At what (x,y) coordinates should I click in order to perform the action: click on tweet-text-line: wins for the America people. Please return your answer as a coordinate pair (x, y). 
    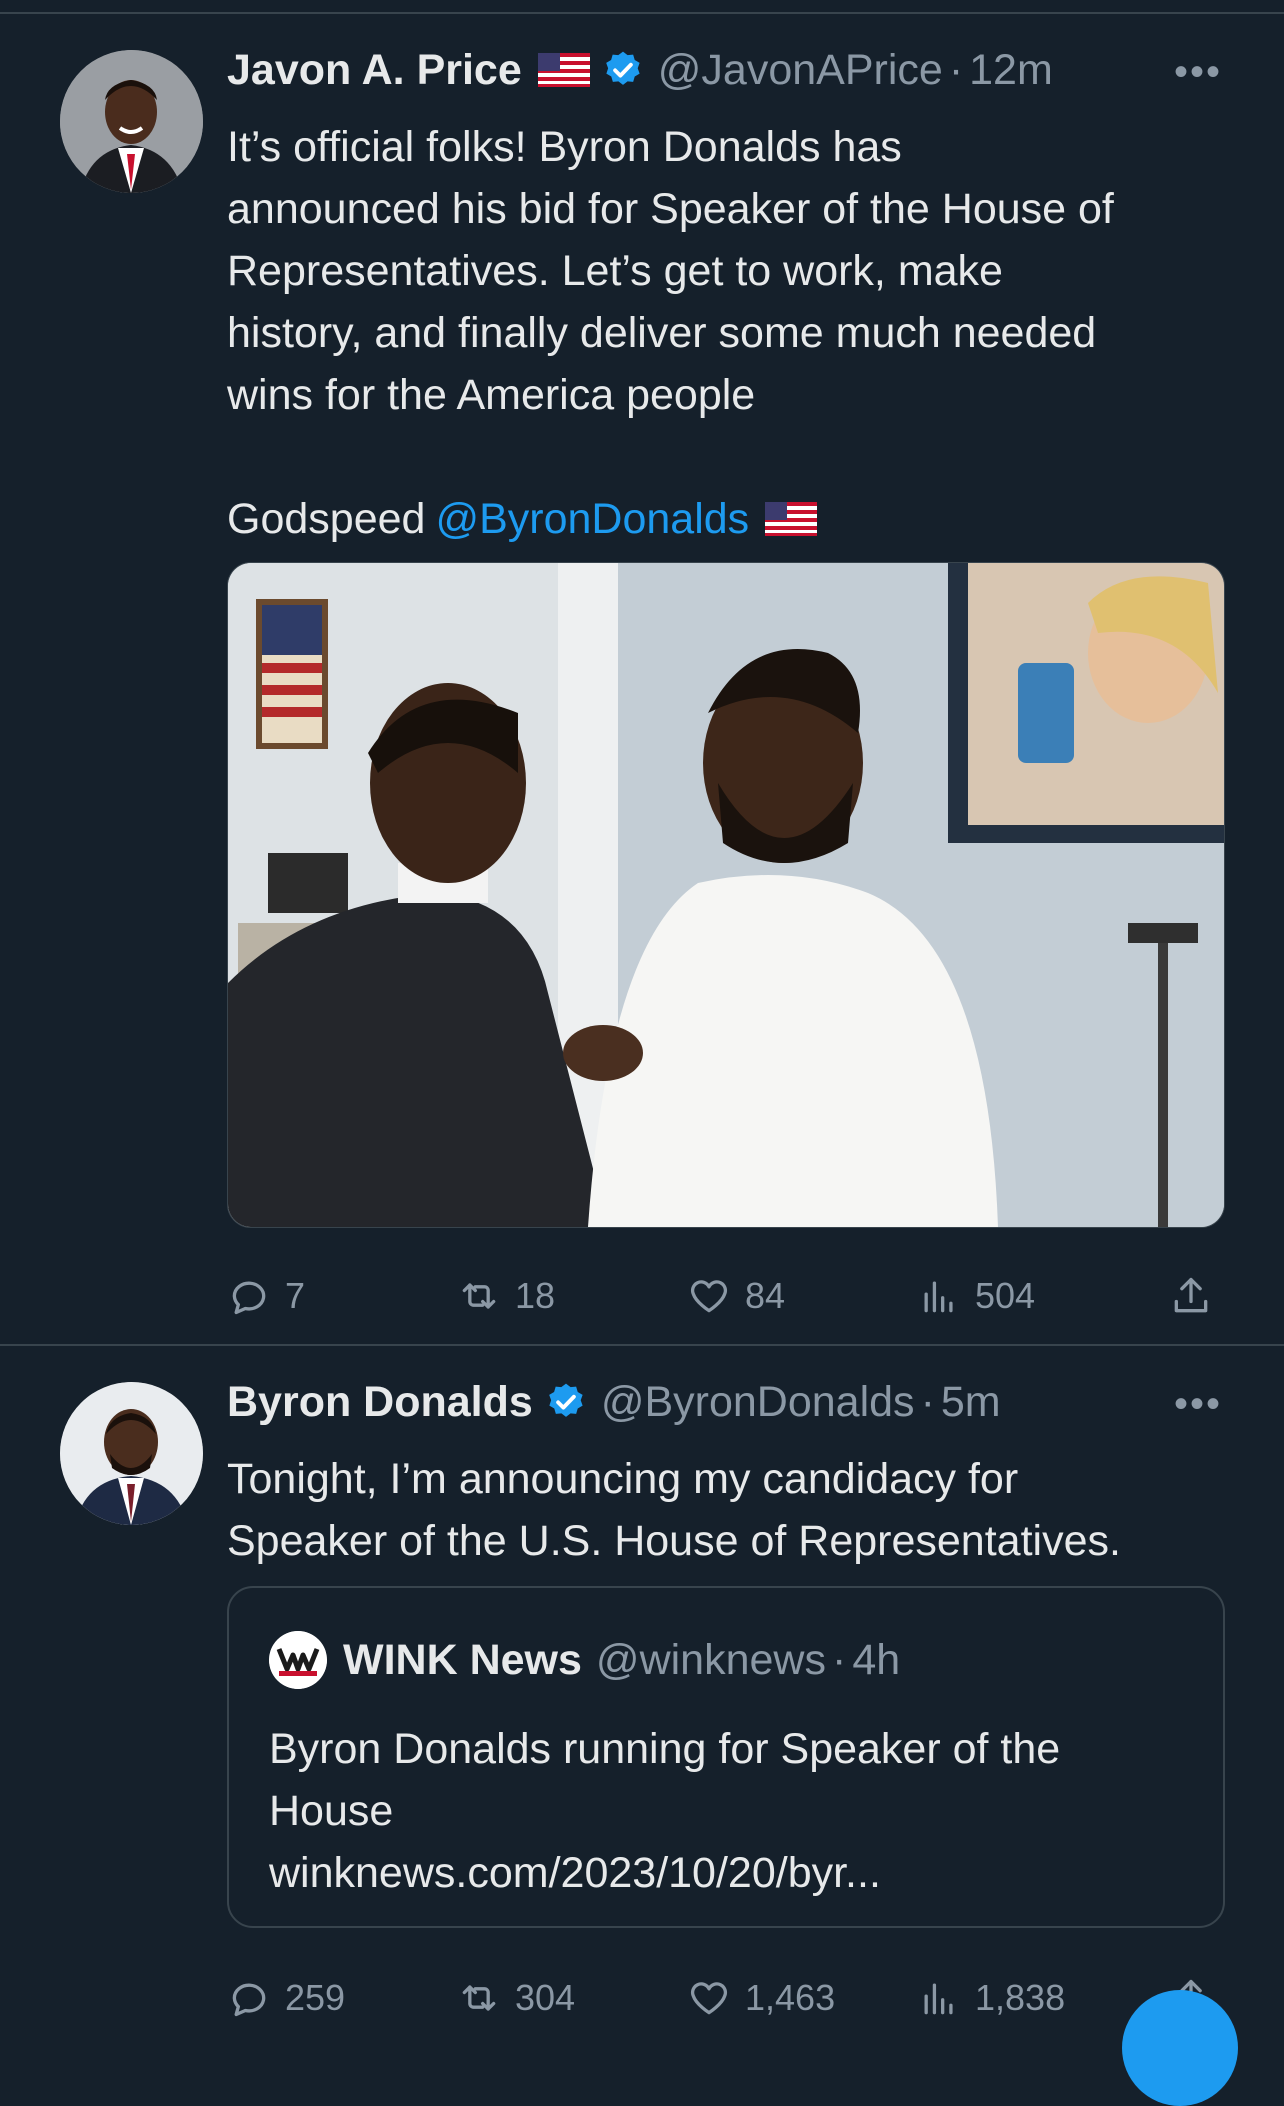
    Looking at the image, I should click on (491, 395).